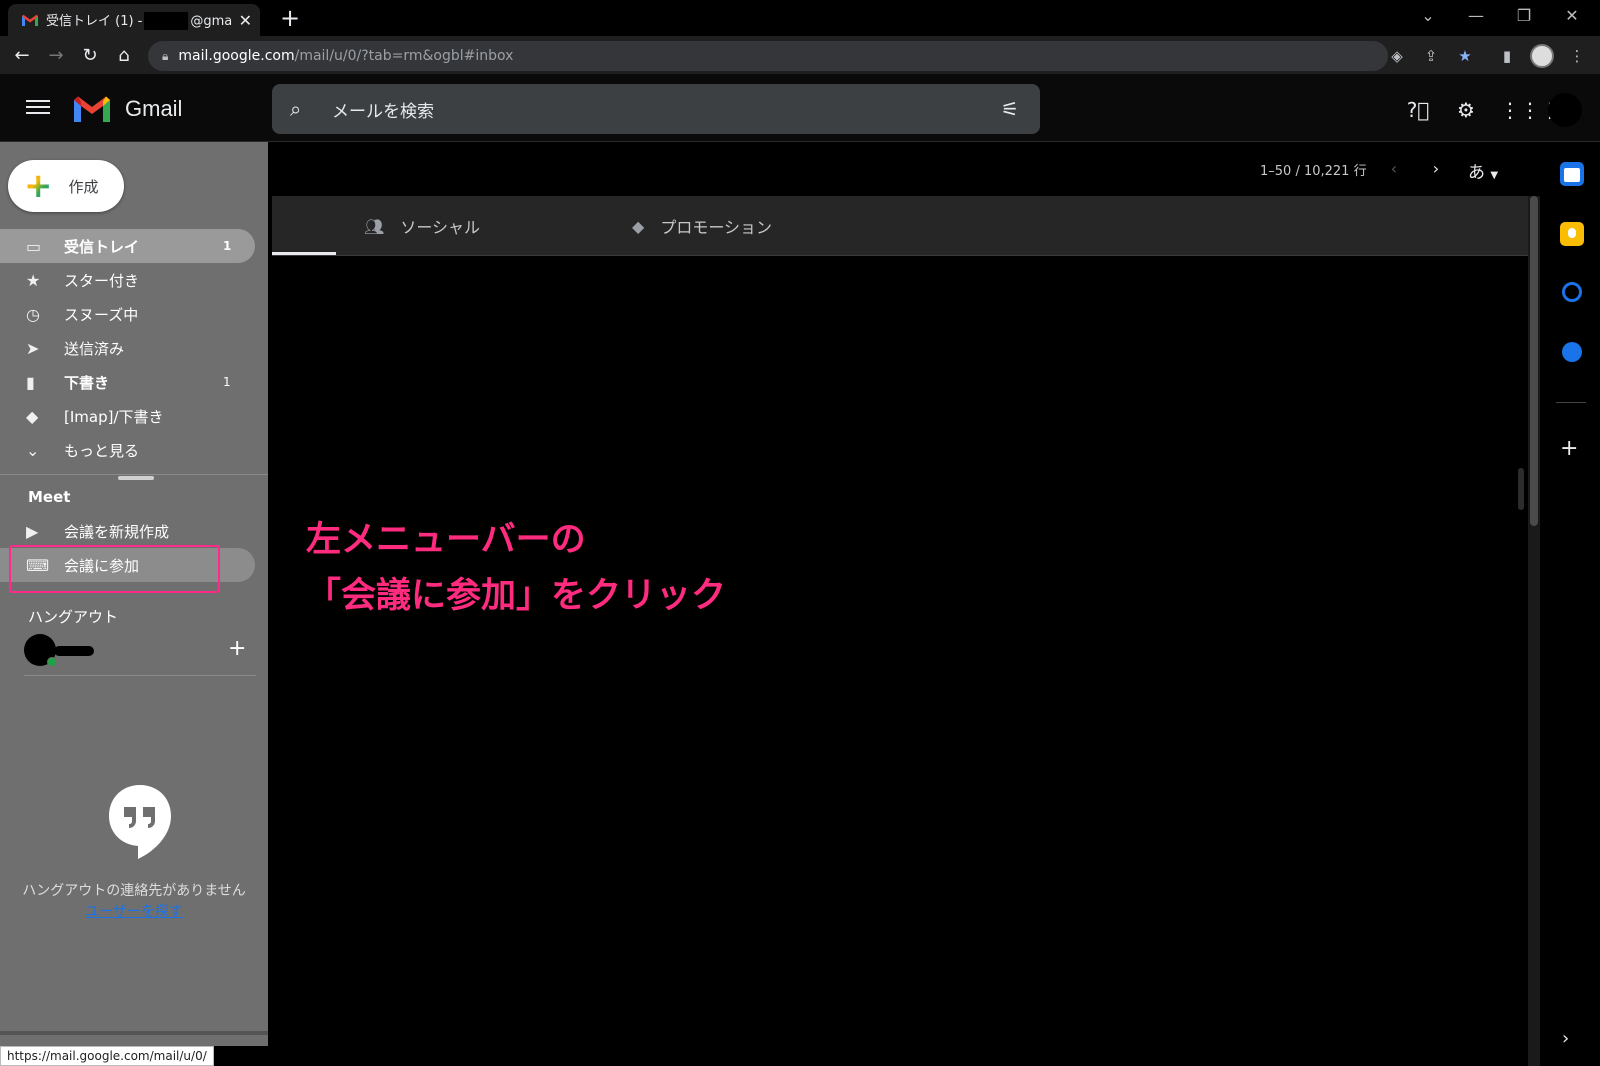 Image resolution: width=1600 pixels, height=1066 pixels. I want to click on input-tools-button: あ ▼, so click(1483, 170).